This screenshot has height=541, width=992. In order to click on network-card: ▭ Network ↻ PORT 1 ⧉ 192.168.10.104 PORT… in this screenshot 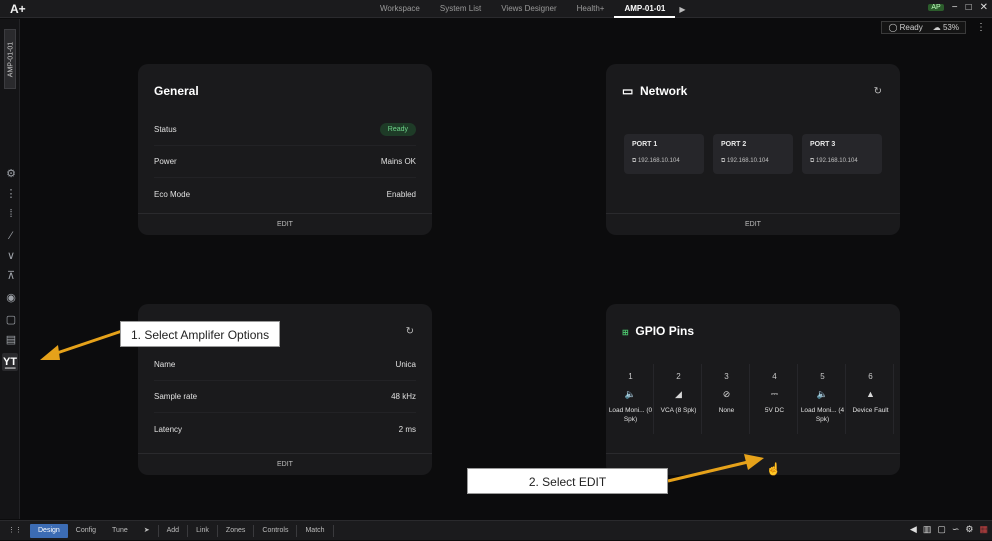, I will do `click(753, 149)`.